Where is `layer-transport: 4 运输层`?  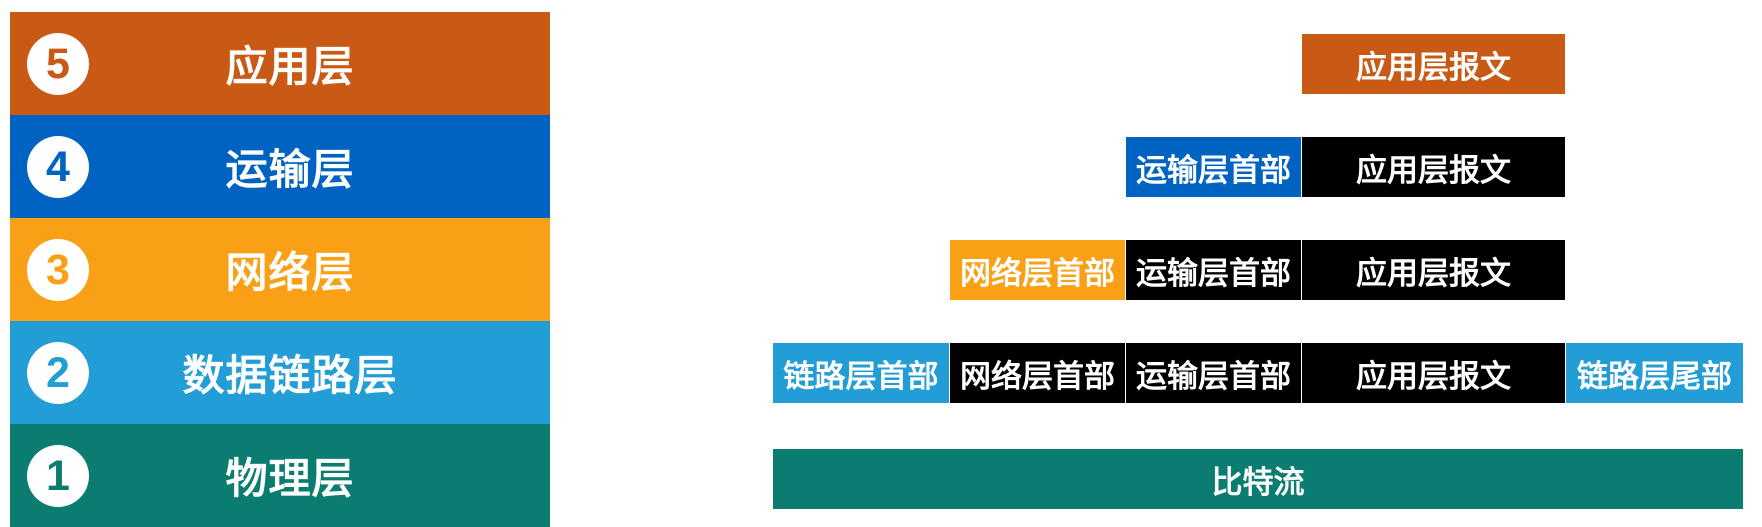
layer-transport: 4 运输层 is located at coordinates (280, 166).